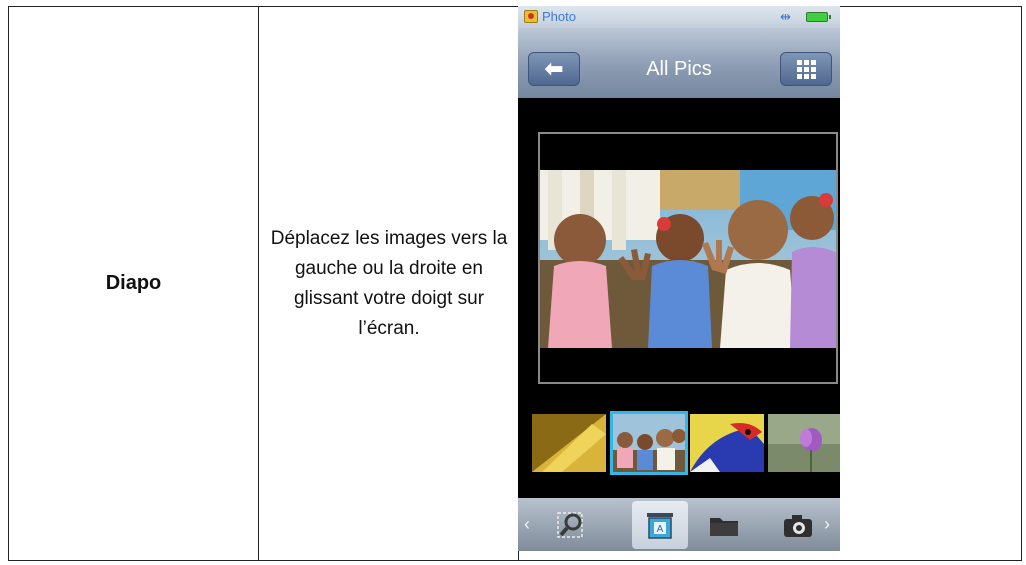  I want to click on folder-icon, so click(724, 527).